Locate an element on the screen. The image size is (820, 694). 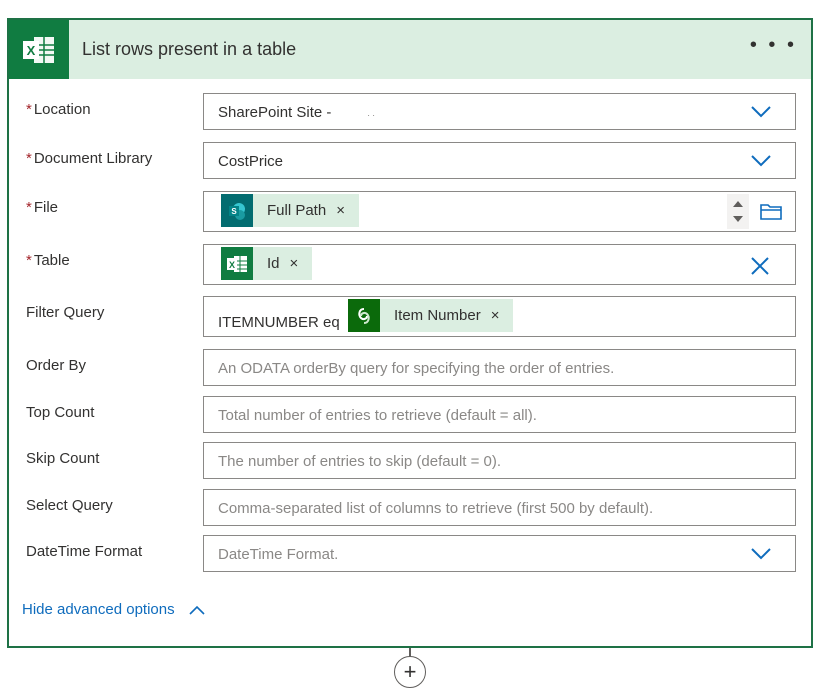
clear-icon is located at coordinates (760, 266).